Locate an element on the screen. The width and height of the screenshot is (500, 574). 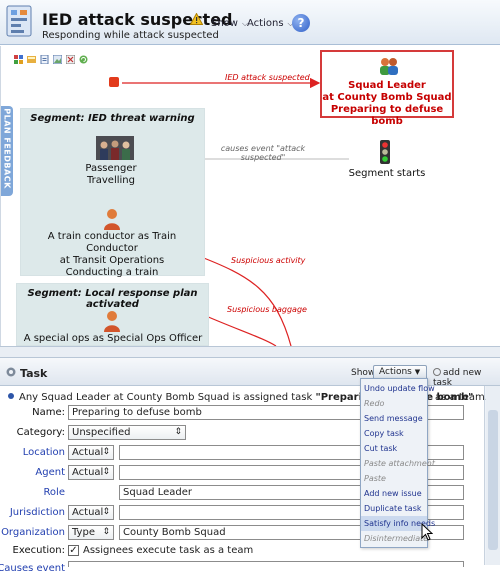
plan-logo-icon is located at coordinates (19, 21).